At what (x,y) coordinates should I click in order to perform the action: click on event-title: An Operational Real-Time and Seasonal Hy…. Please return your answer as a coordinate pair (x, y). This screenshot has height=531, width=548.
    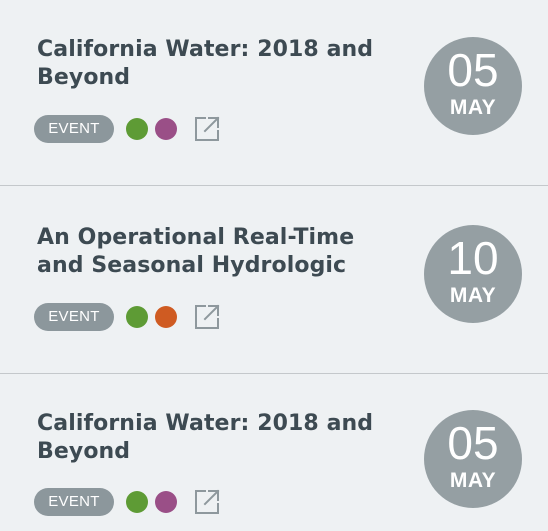
    Looking at the image, I should click on (209, 252).